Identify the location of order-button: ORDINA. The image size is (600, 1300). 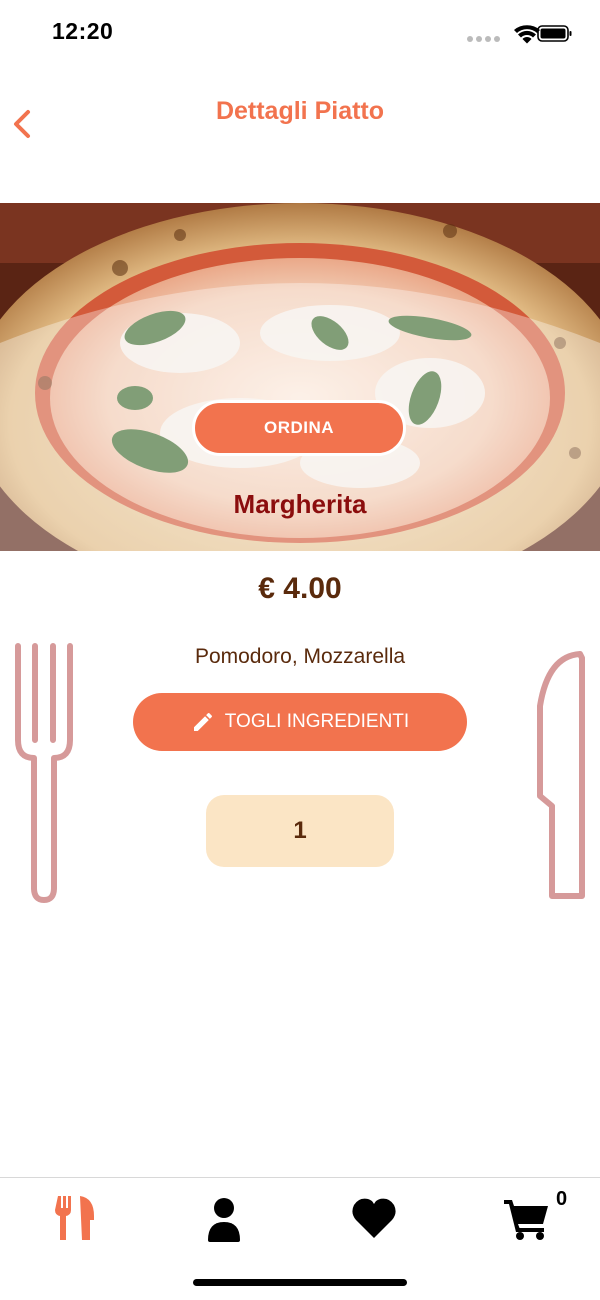
(299, 428).